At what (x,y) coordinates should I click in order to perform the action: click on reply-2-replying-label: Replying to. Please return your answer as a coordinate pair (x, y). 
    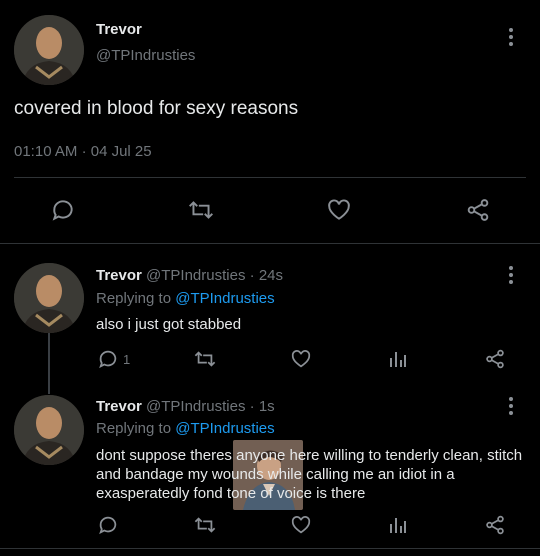
    Looking at the image, I should click on (134, 428).